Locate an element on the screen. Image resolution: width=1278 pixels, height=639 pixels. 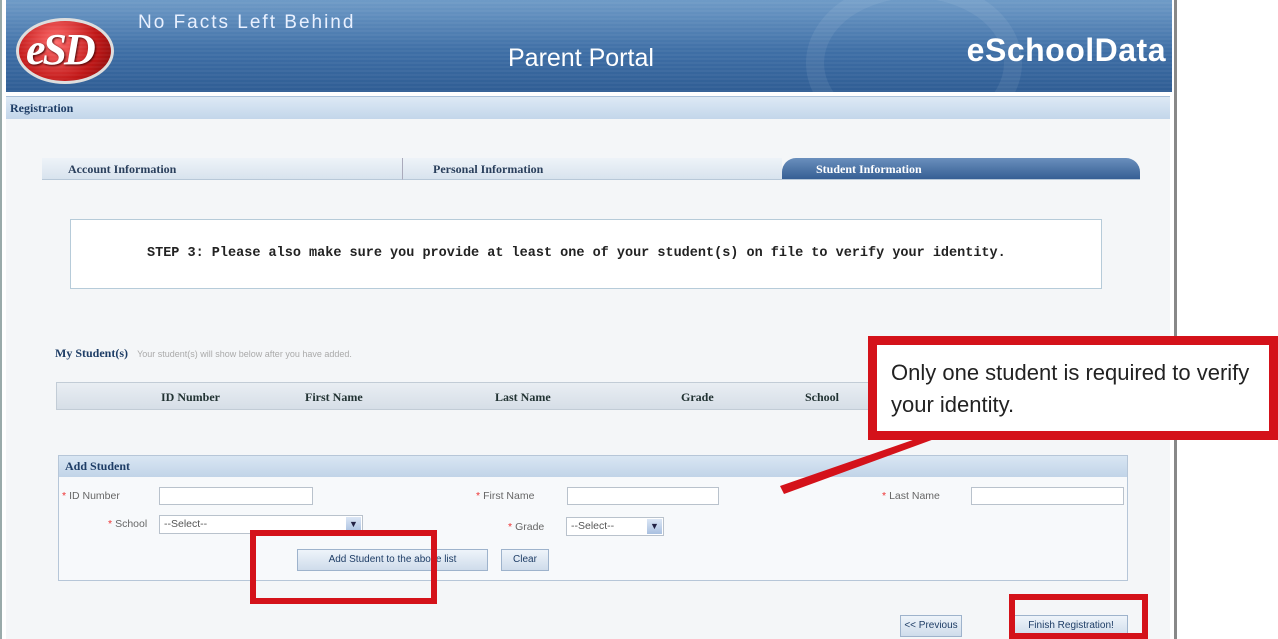
first-name-label: * First Name is located at coordinates (505, 496).